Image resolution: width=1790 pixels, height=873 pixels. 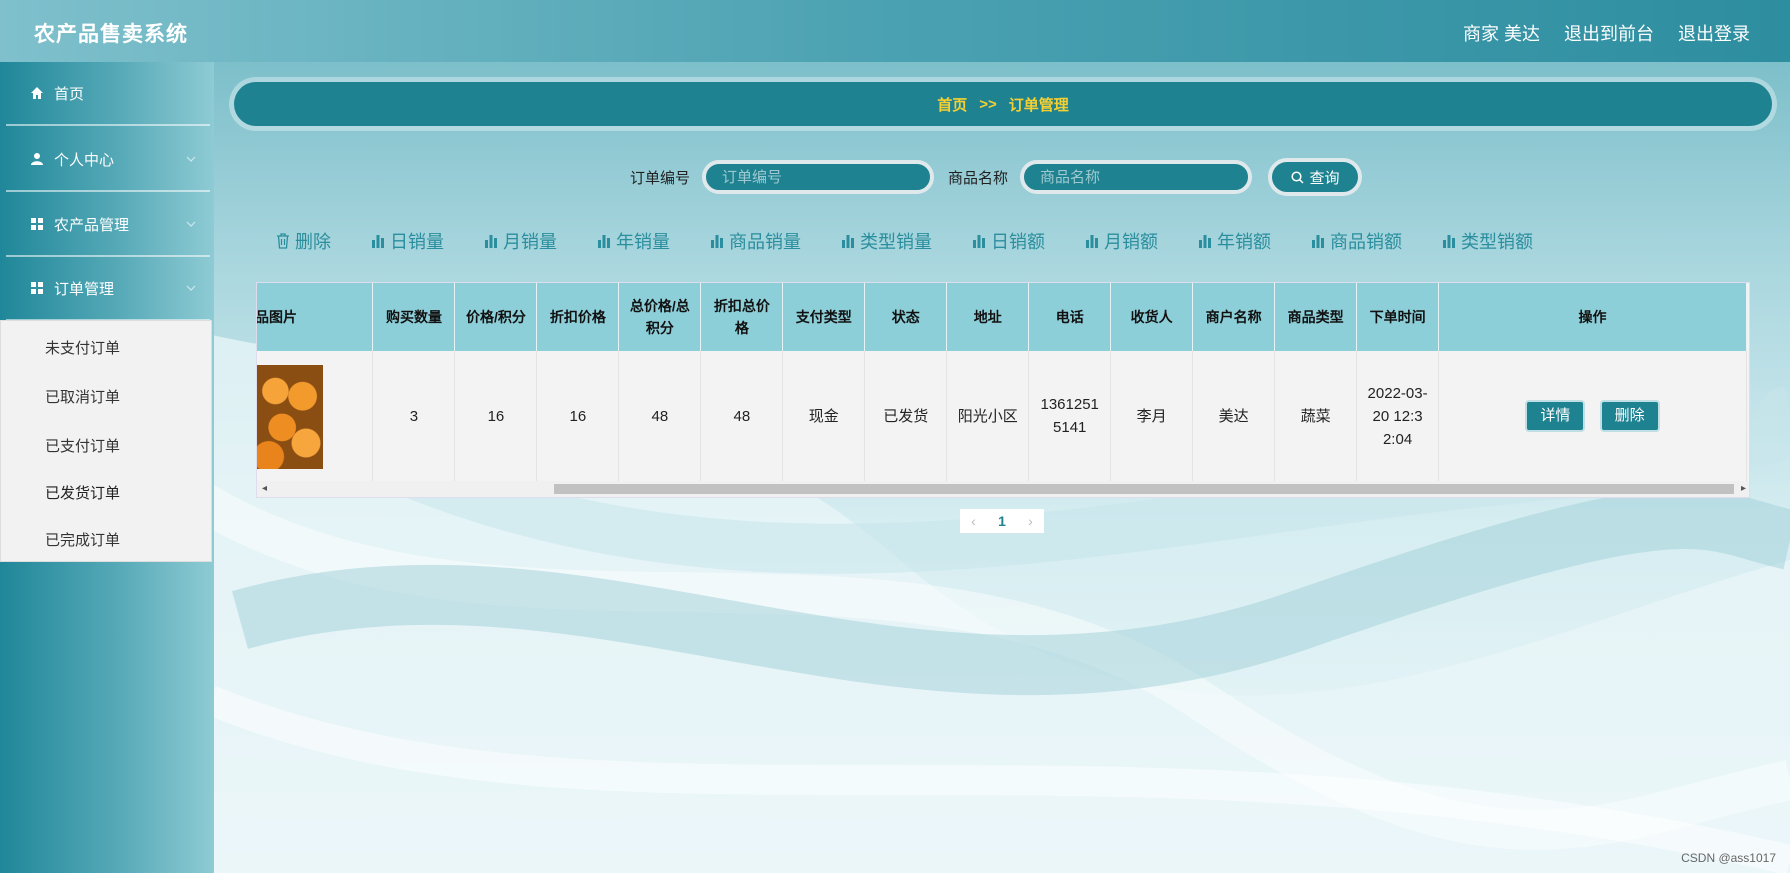 I want to click on cell-time: 2022-03-20 12:32:04, so click(x=1398, y=416).